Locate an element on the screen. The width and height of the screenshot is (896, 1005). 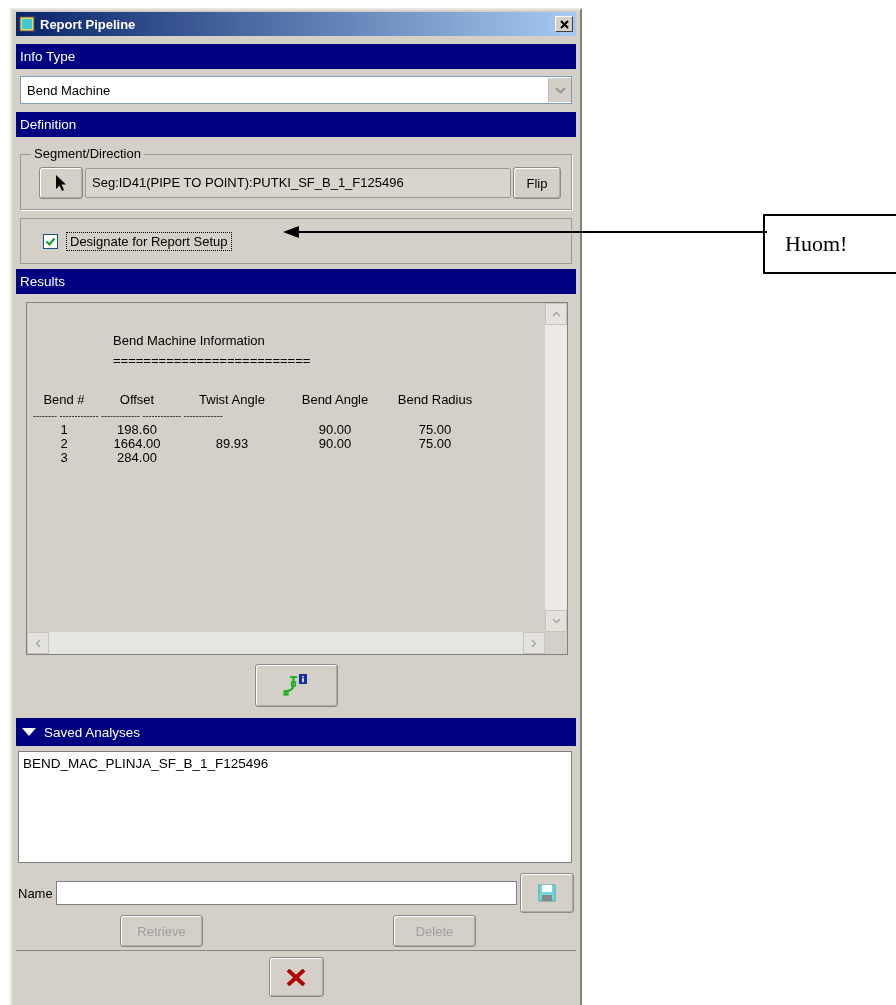
group-label: Segment/Direction is located at coordinates (87, 153).